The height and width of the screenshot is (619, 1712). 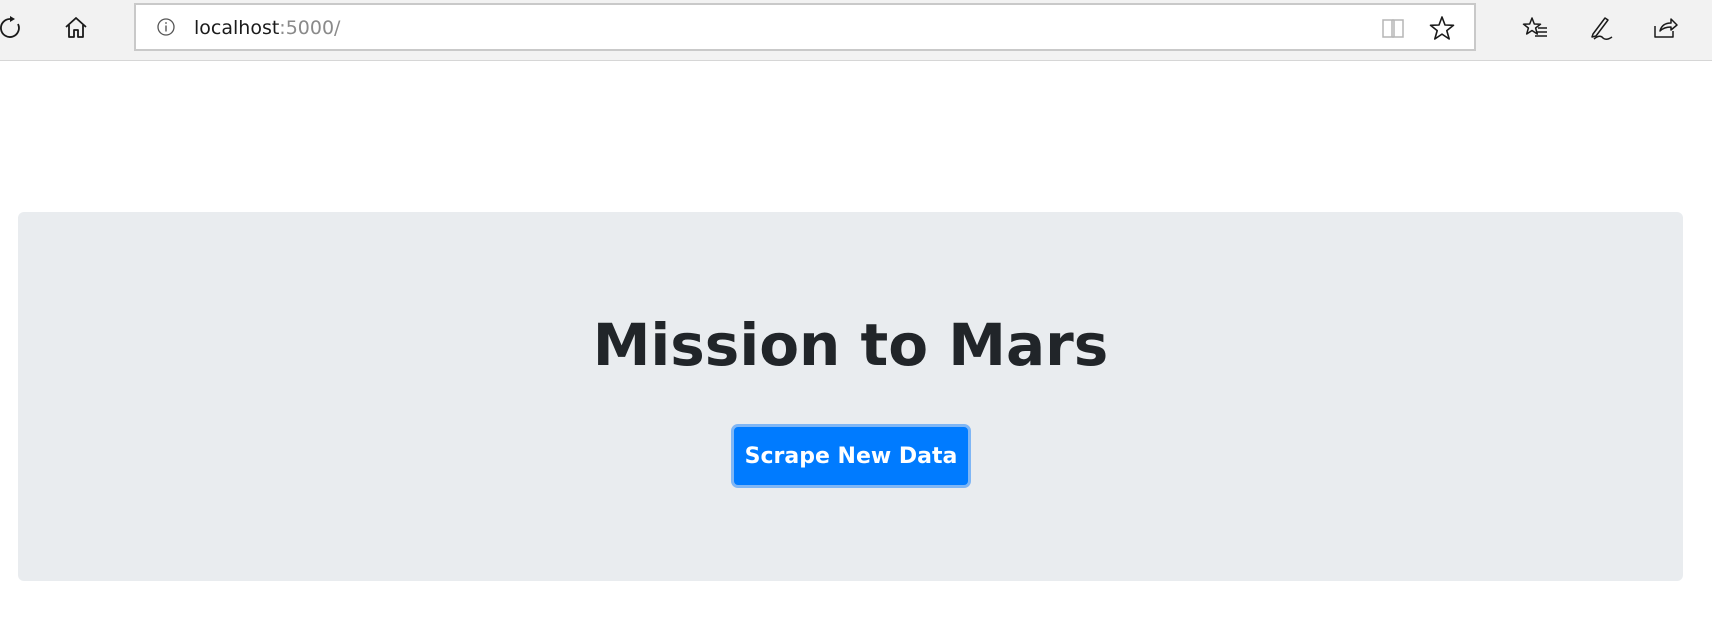 I want to click on address-path: :5000/, so click(x=310, y=28).